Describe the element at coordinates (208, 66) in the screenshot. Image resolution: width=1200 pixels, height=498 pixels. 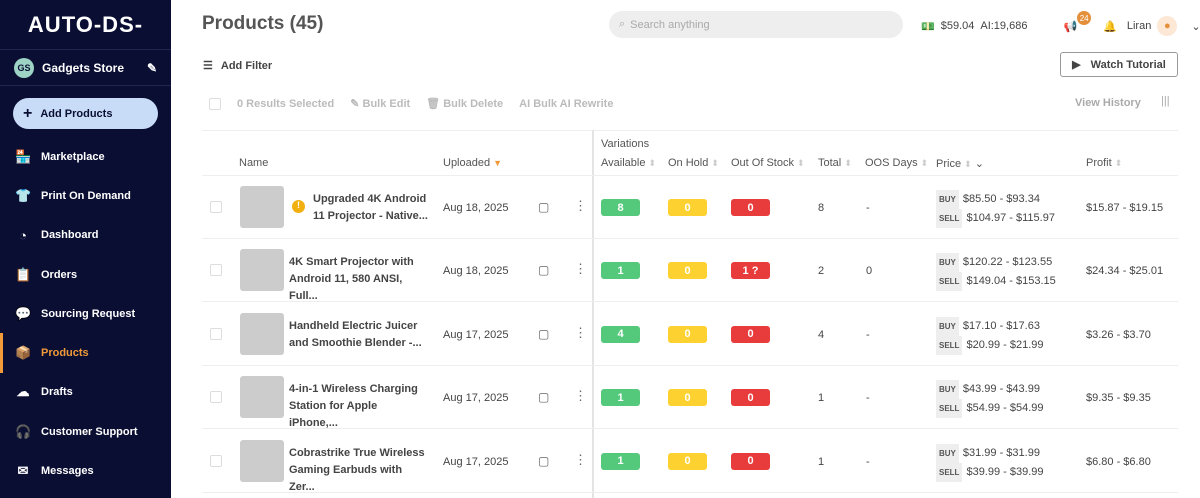
I see `filter-icon: ☰` at that location.